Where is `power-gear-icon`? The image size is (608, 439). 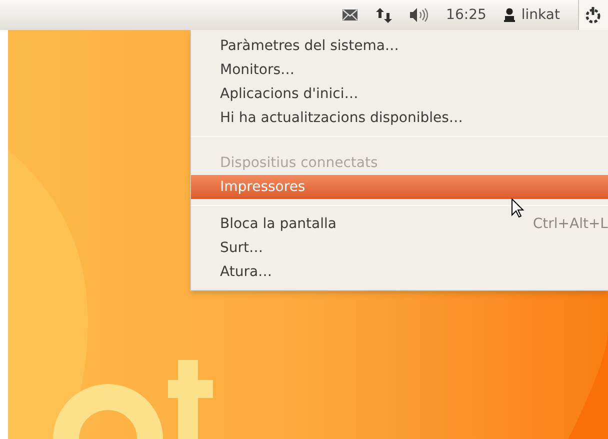
power-gear-icon is located at coordinates (593, 15).